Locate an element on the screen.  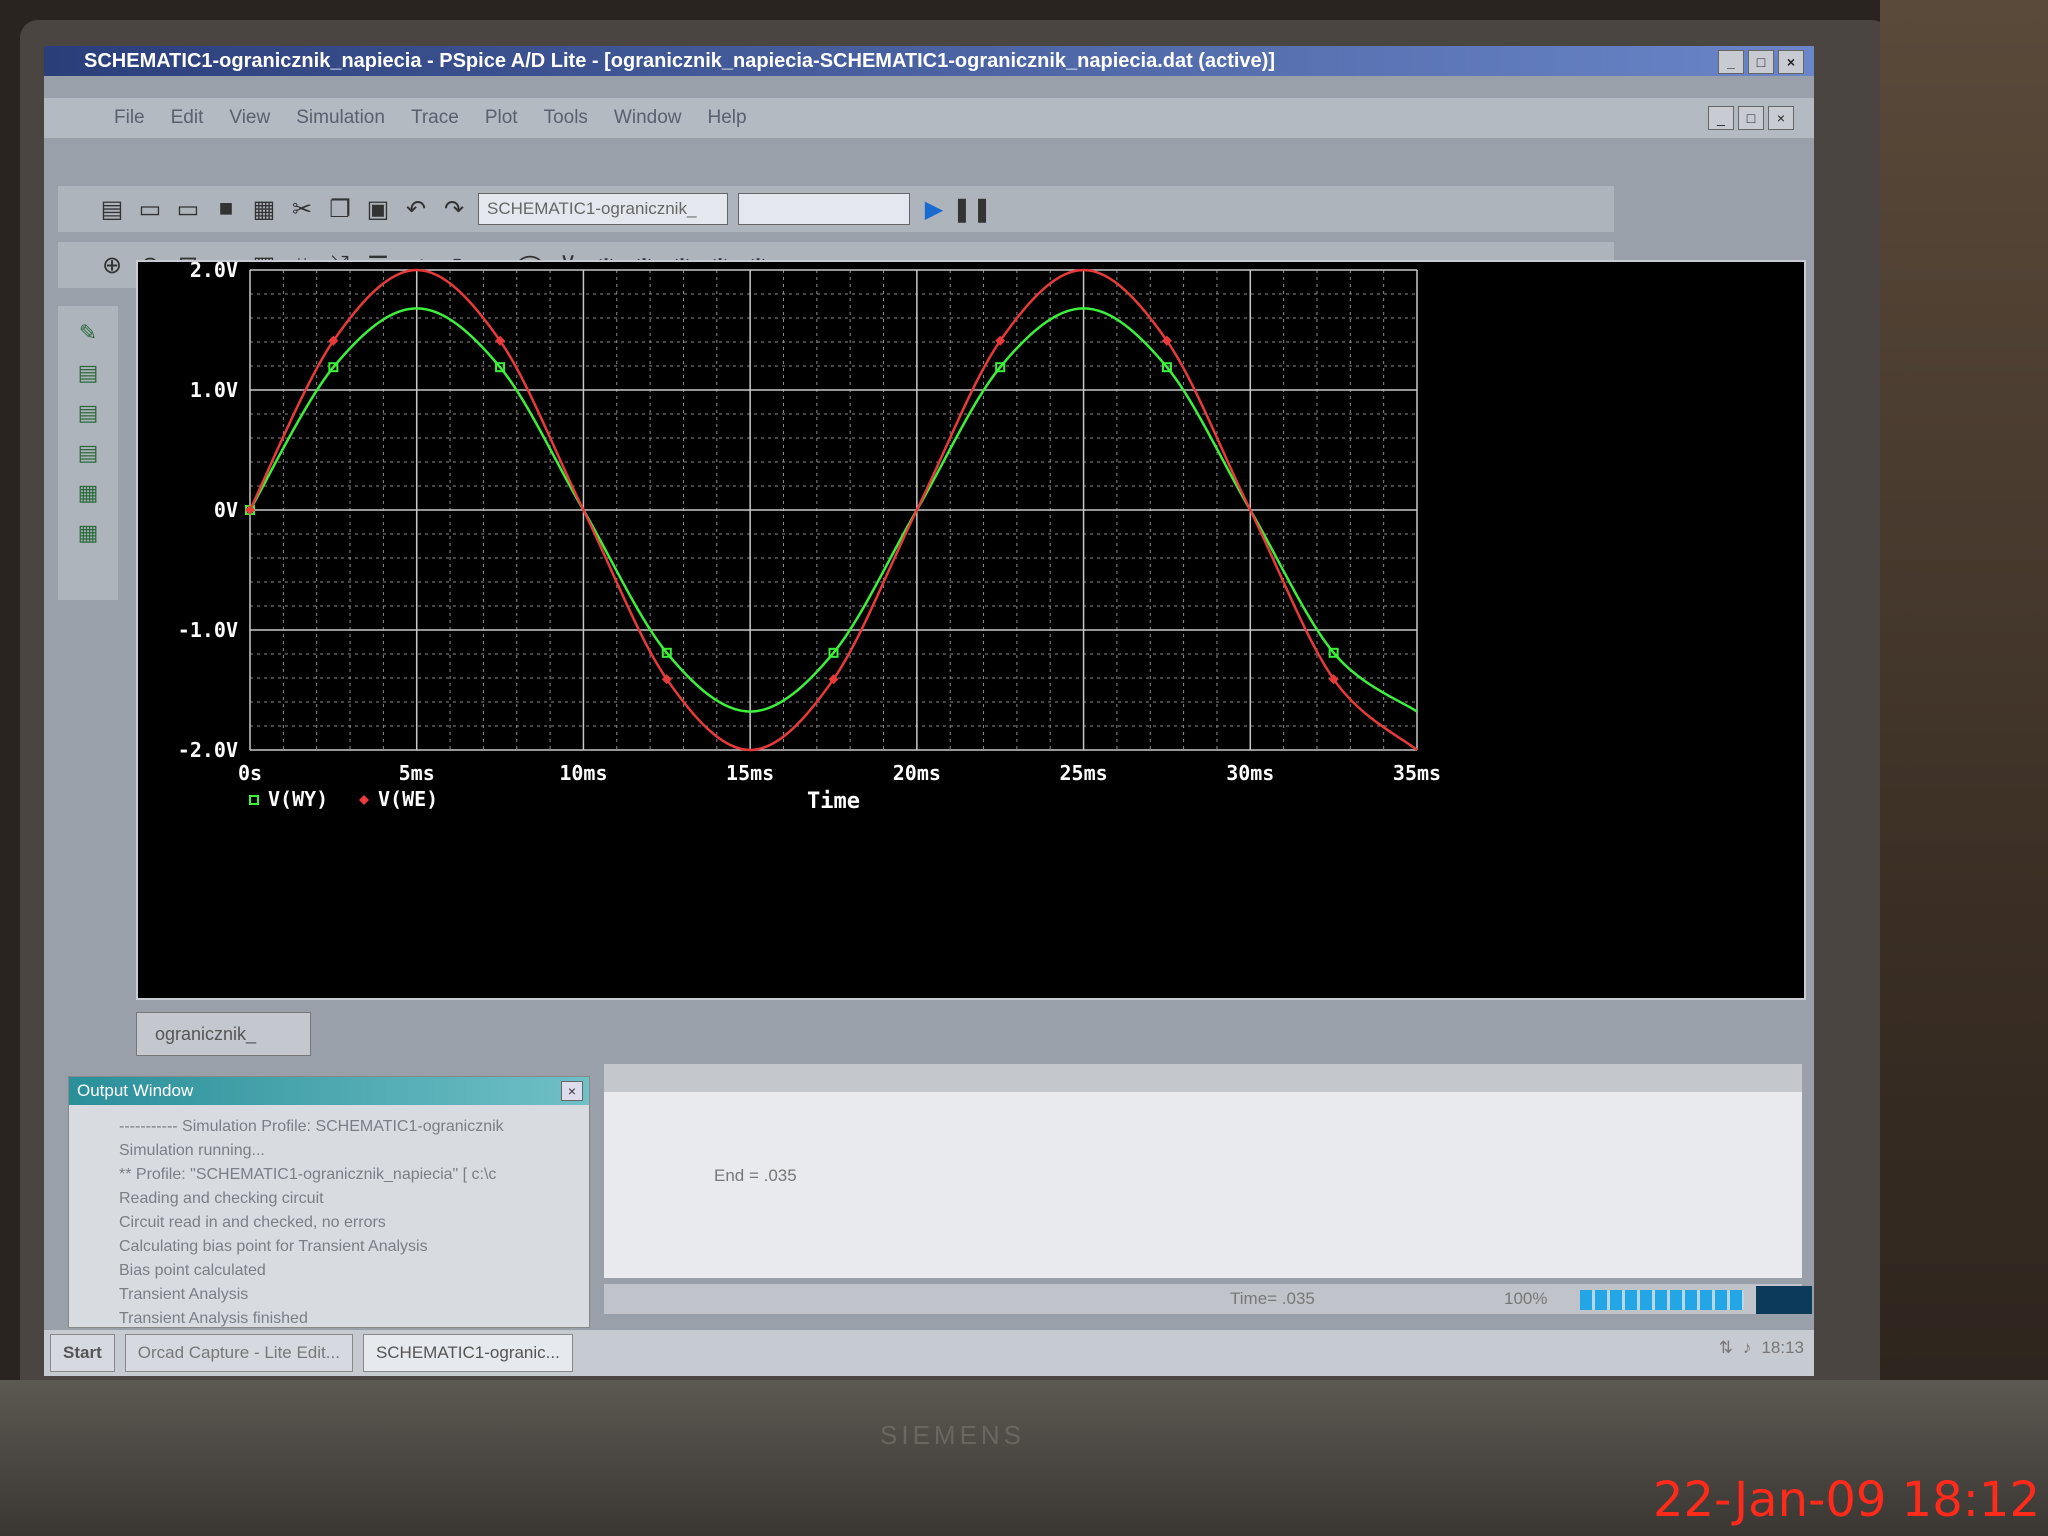
log-line: Circuit read in and checked, no errors is located at coordinates (252, 1222).